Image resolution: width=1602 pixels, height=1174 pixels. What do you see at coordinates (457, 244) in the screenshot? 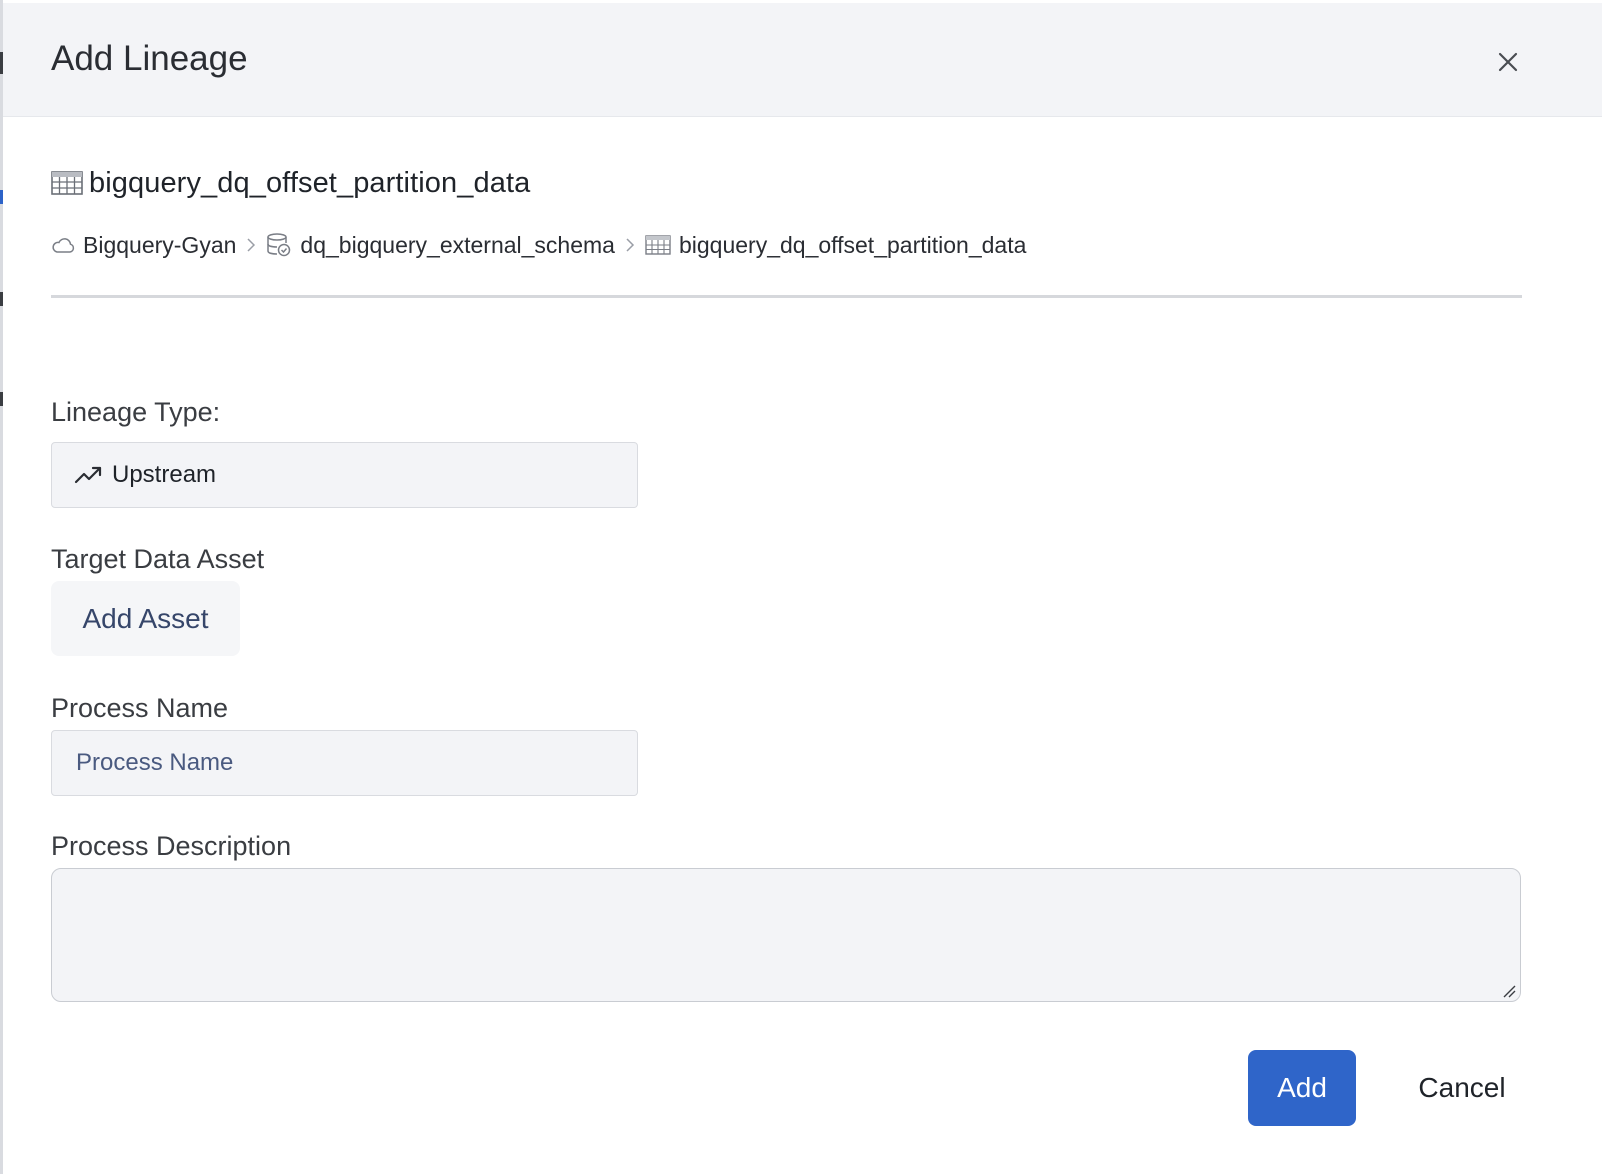
I see `breadcrumb-label: dq_bigquery_external_schema` at bounding box center [457, 244].